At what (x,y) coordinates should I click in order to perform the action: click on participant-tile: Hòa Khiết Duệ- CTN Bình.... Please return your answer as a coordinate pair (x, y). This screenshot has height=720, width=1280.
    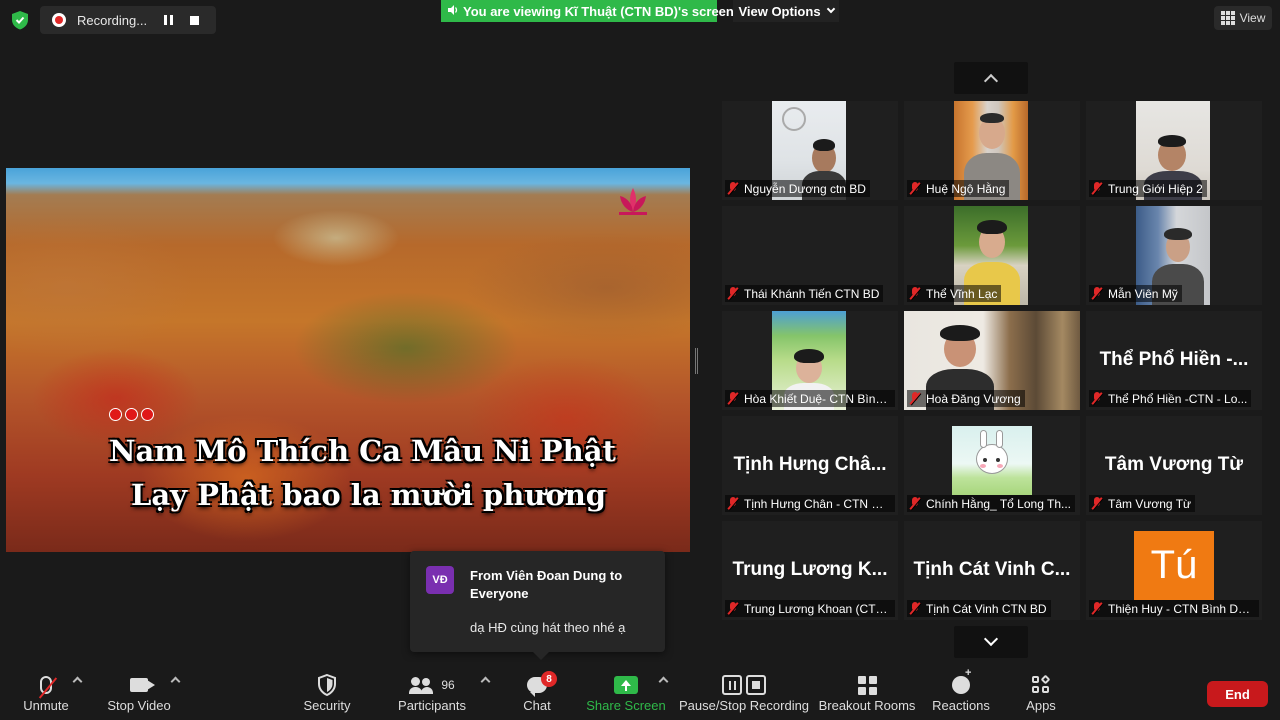
    Looking at the image, I should click on (810, 360).